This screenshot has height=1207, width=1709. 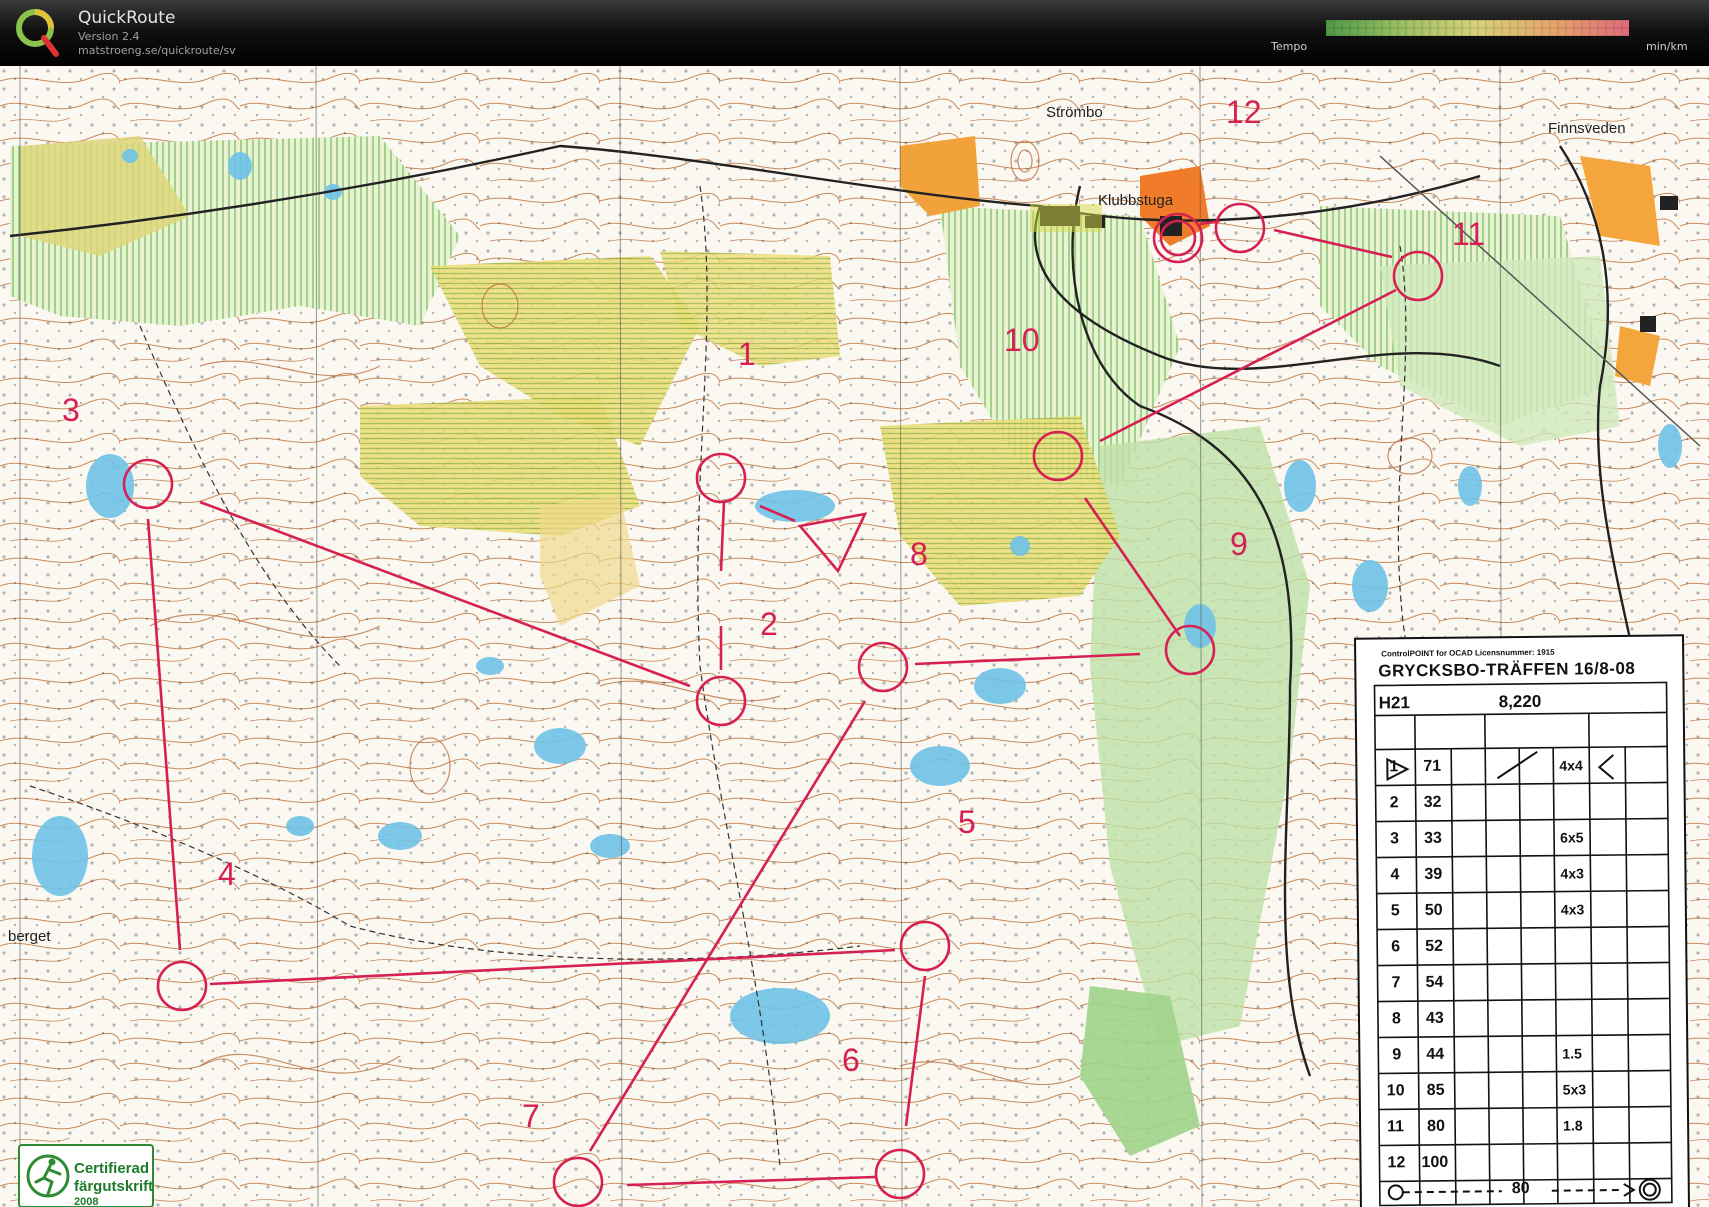 What do you see at coordinates (1507, 669) in the screenshot?
I see `event-title: GRYCKSBO-TRÄFFEN 16/8-08` at bounding box center [1507, 669].